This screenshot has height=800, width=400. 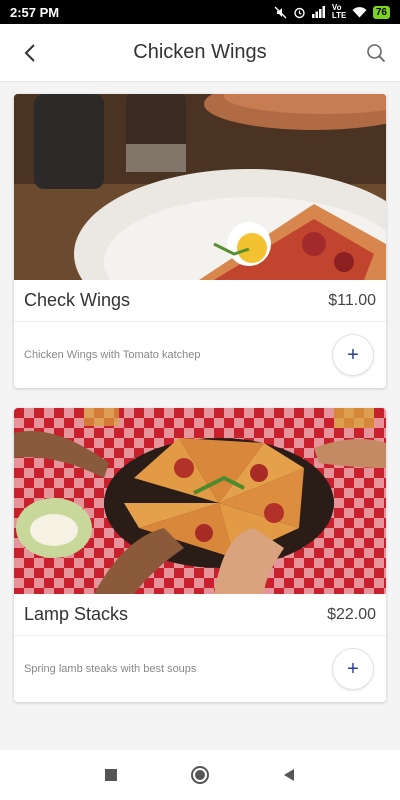 I want to click on volte-icon: Vo LTE, so click(x=339, y=11).